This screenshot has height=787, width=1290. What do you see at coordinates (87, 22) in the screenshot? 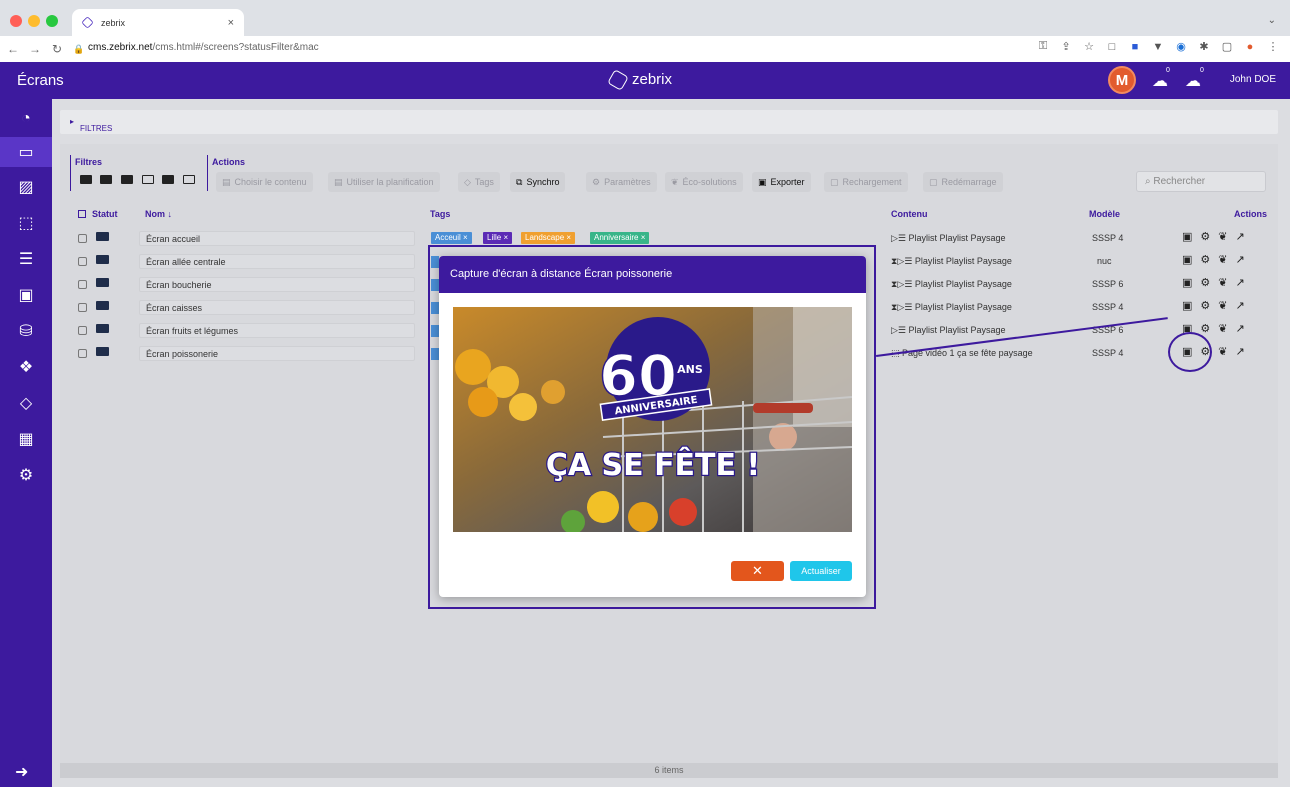
I see `zebrix-favicon-icon` at bounding box center [87, 22].